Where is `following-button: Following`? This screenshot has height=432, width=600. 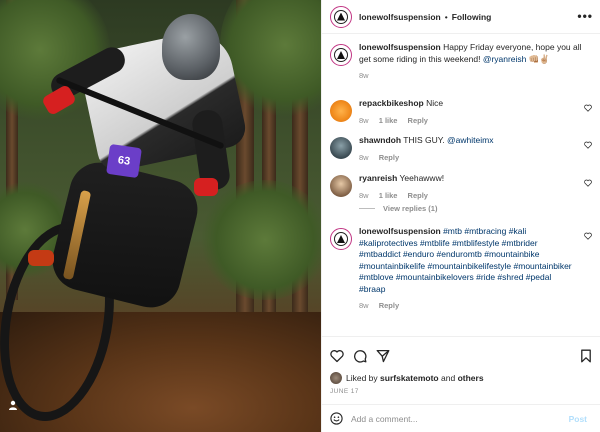 following-button: Following is located at coordinates (472, 17).